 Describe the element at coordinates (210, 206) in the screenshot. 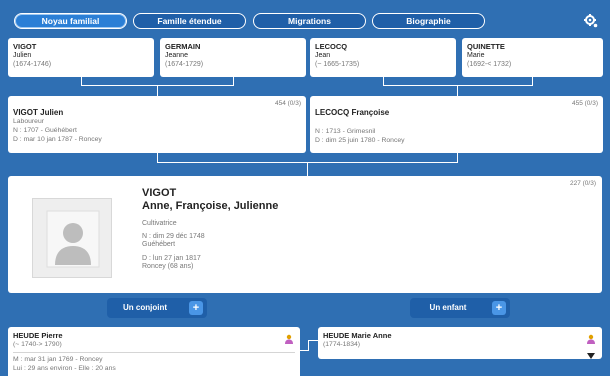

I see `subject-given-names: Anne, Françoise, Julienne` at that location.